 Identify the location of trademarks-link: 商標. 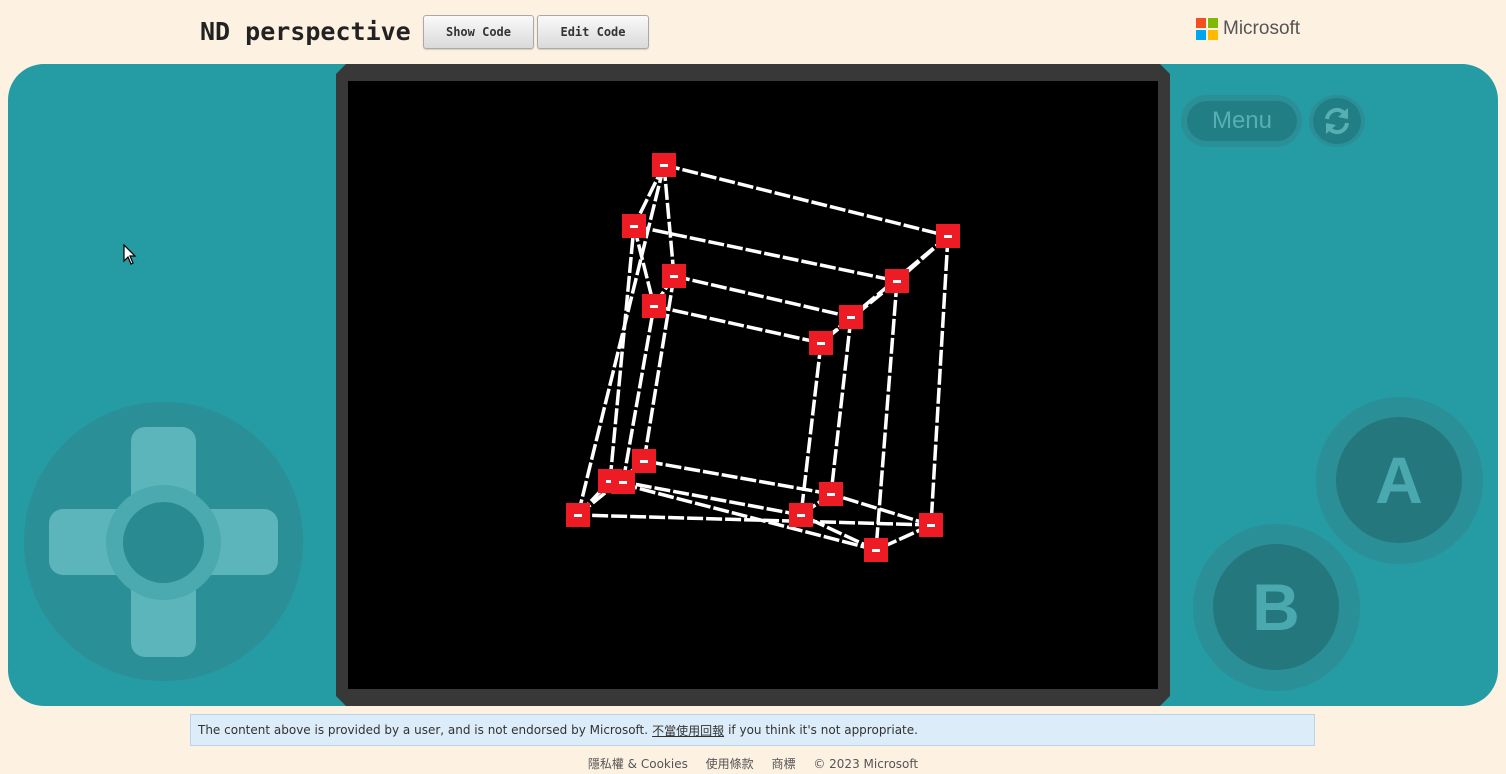
(784, 764).